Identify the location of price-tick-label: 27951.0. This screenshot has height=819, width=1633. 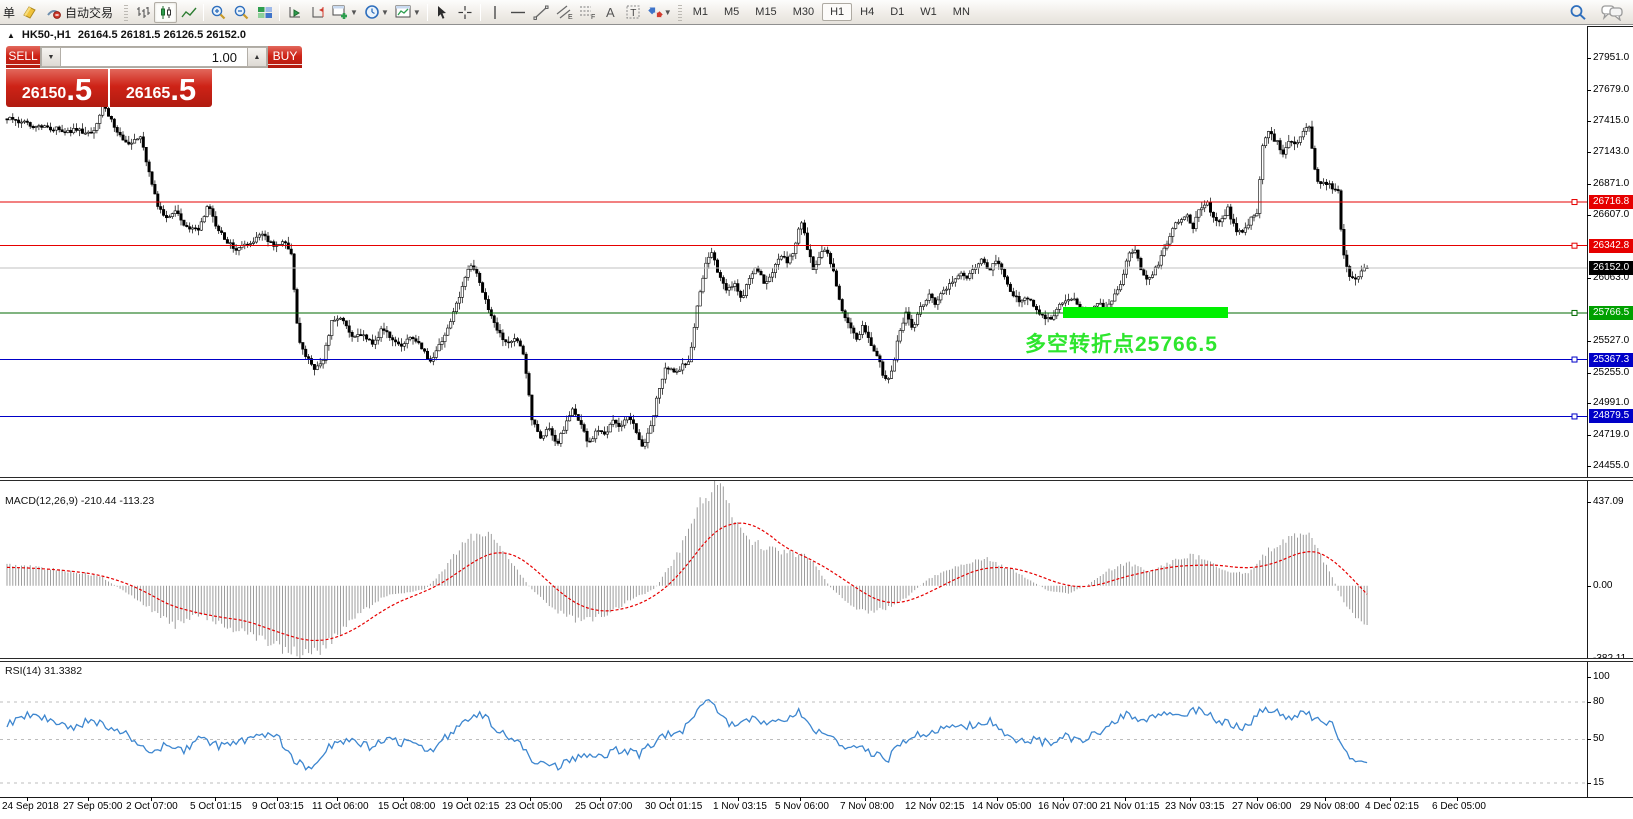
(1611, 57).